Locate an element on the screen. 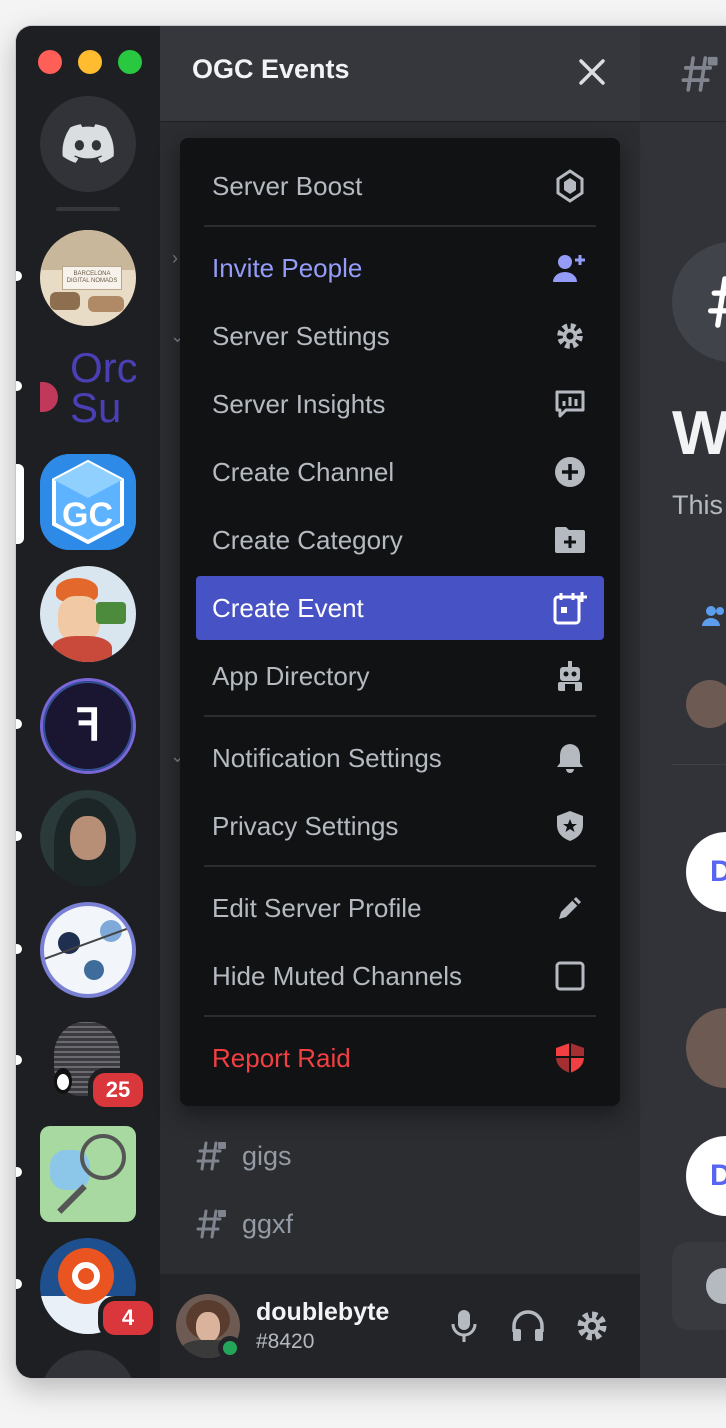 The image size is (726, 1428). ogc-logo-icon: GC is located at coordinates (88, 502).